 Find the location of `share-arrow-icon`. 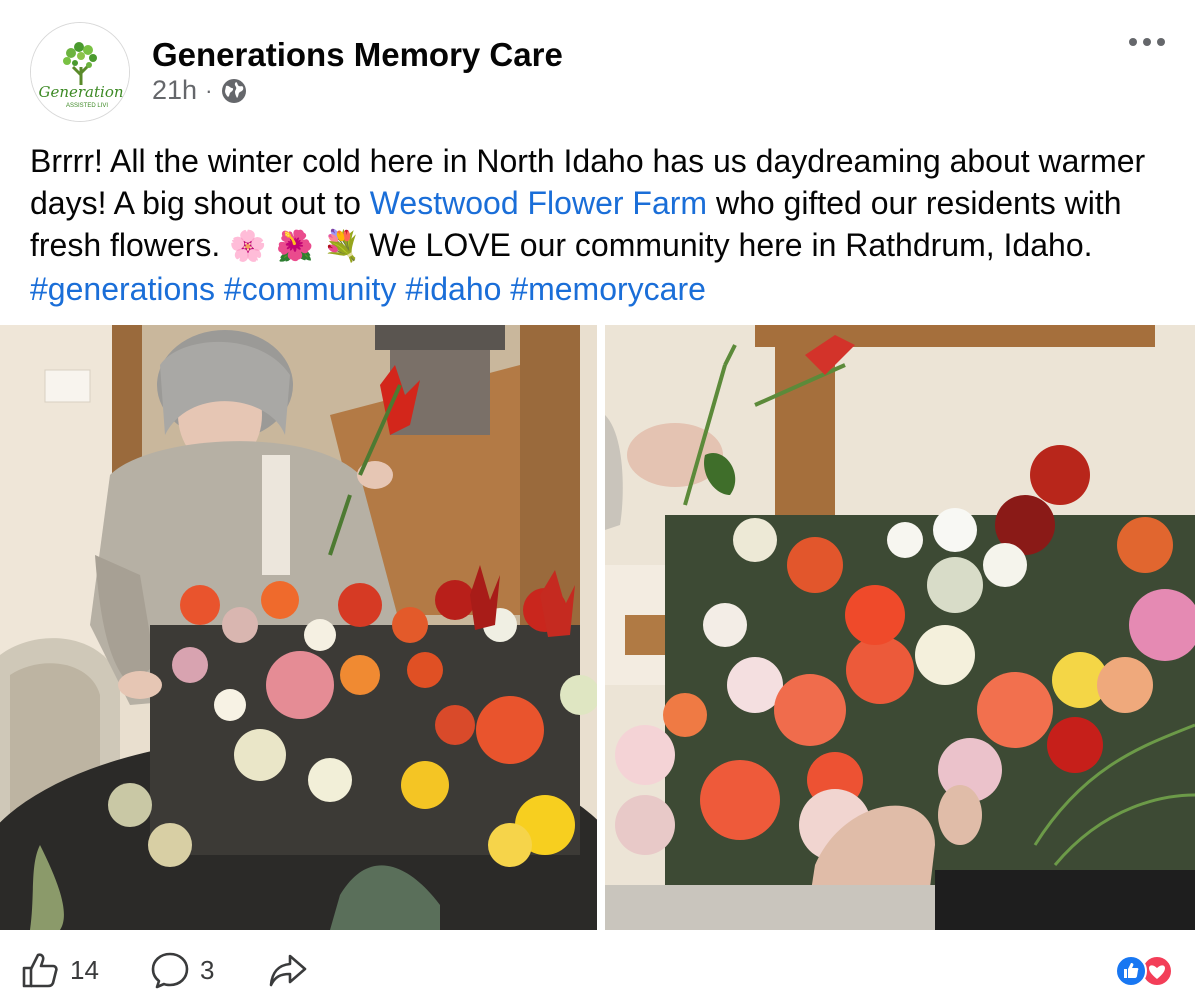

share-arrow-icon is located at coordinates (288, 970).